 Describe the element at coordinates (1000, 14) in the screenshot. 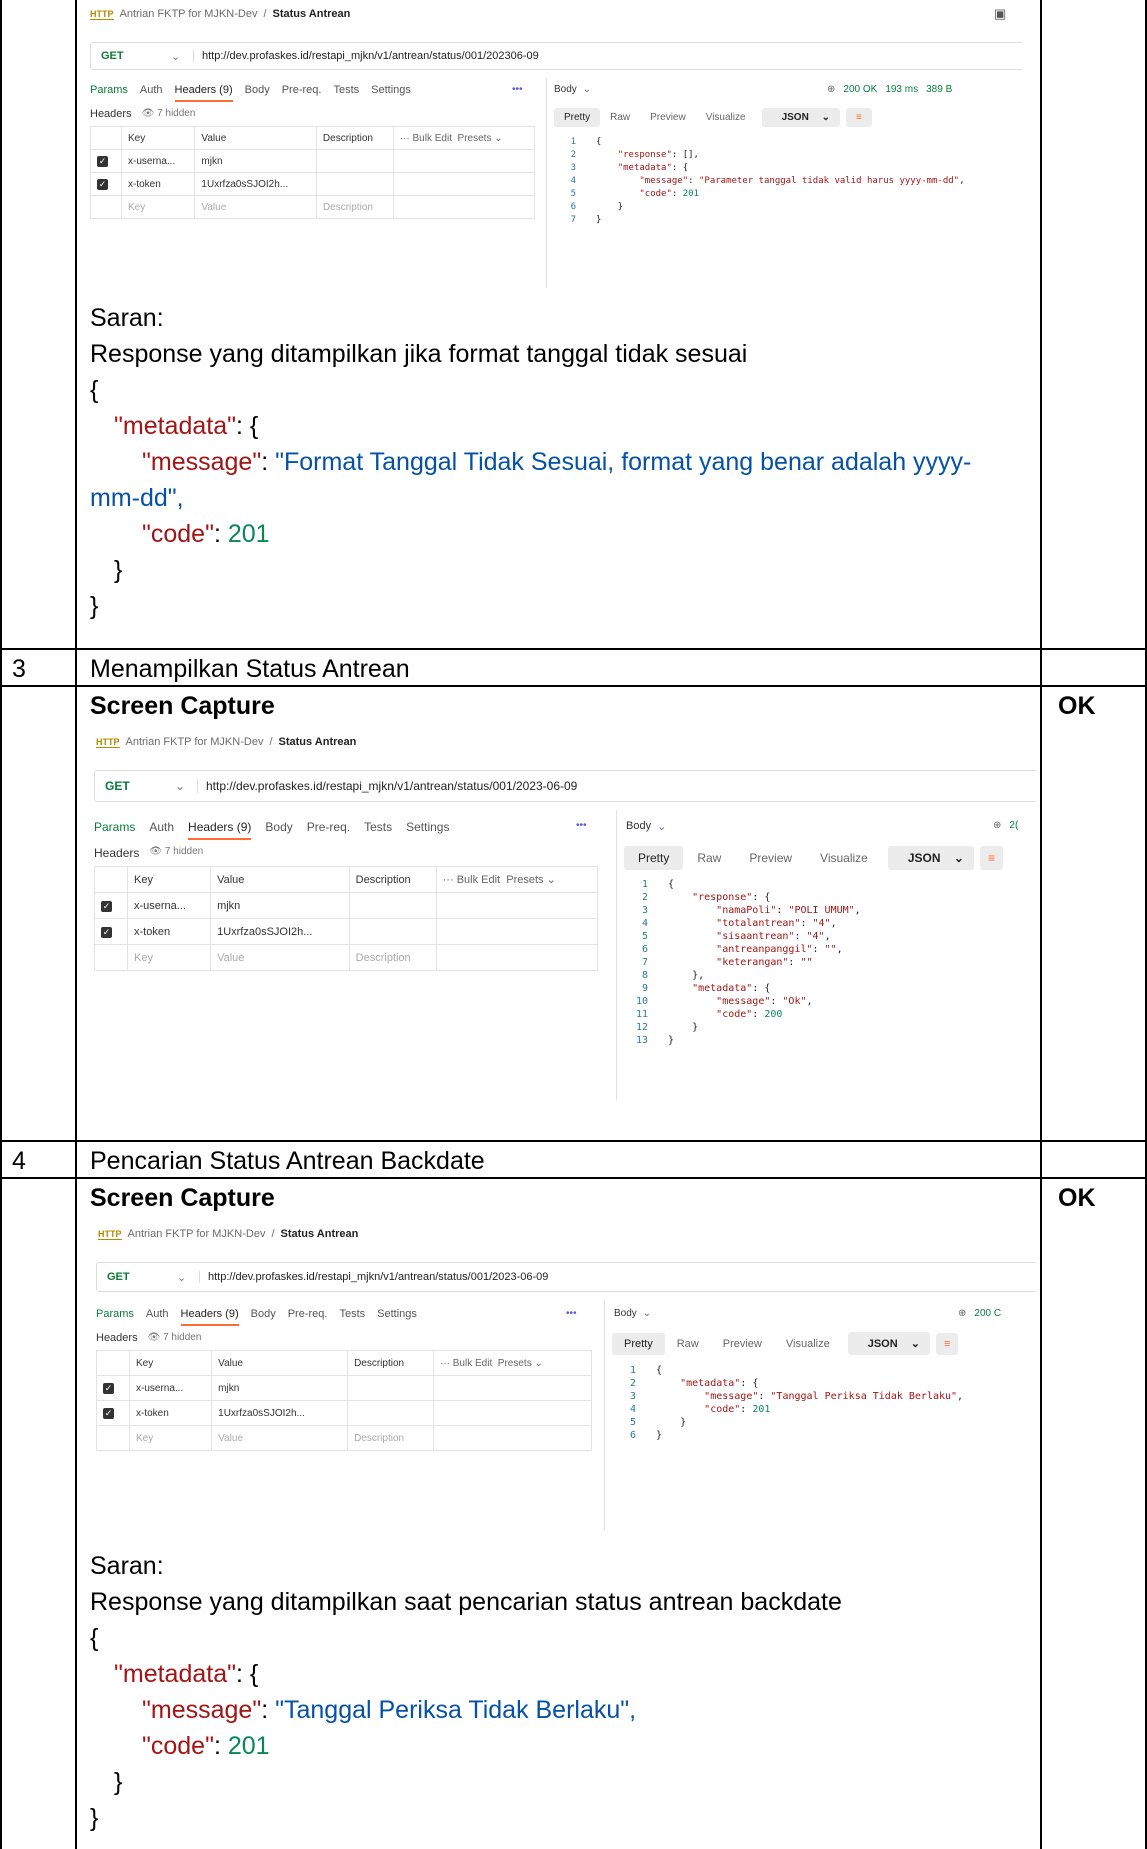

I see `save-icon: ▣` at that location.